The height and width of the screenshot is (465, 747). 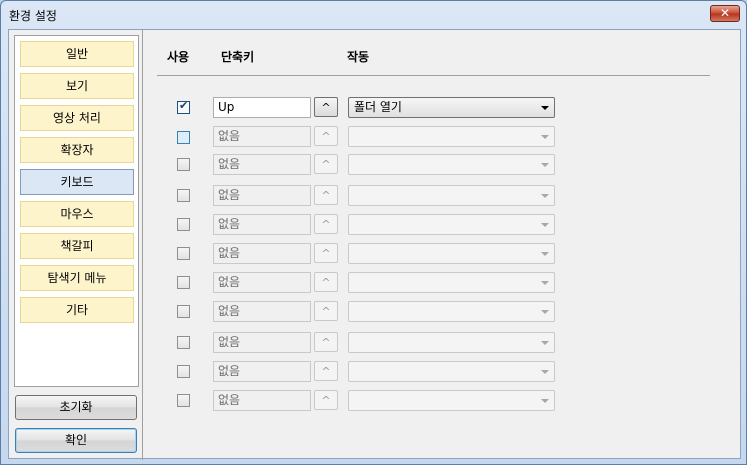 I want to click on sidebar-item-mouse: 마우스, so click(x=77, y=214).